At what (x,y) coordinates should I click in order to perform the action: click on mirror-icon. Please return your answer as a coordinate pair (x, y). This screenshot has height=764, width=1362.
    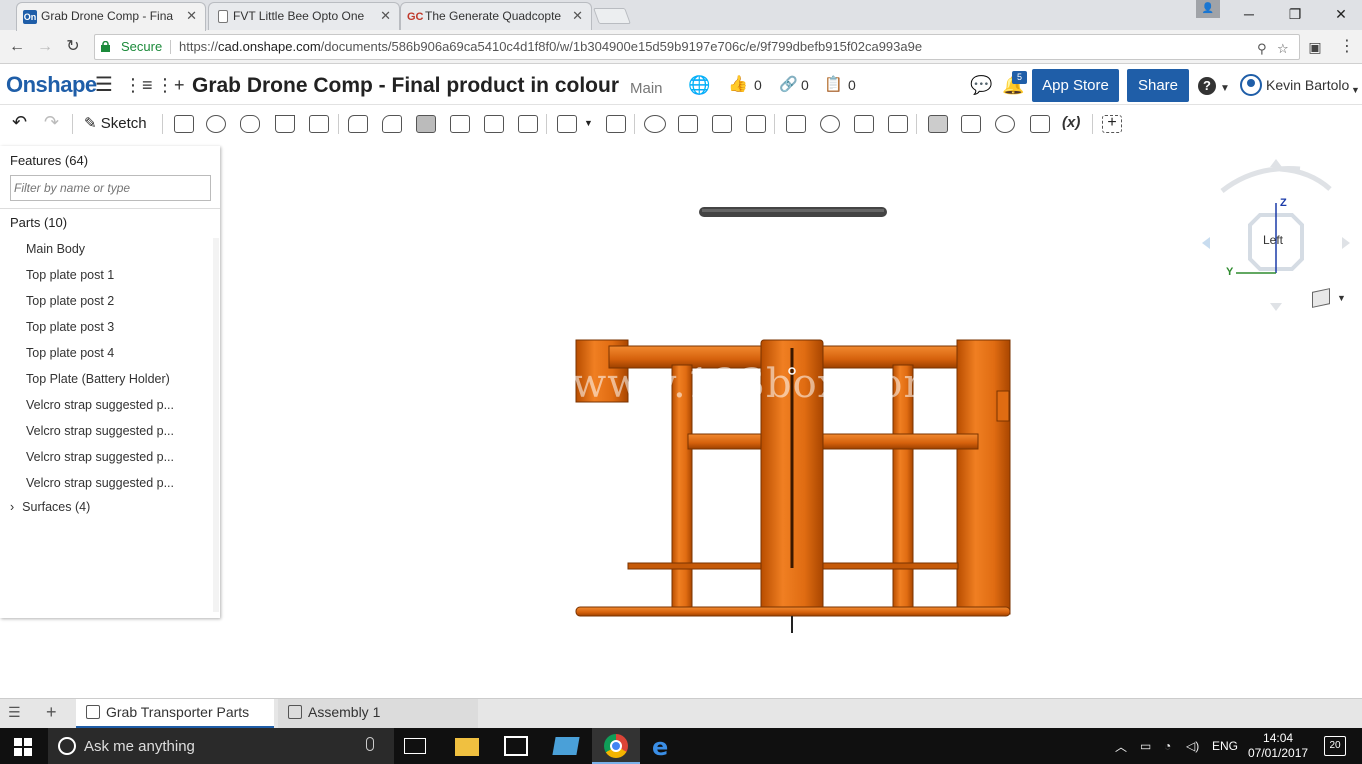
    Looking at the image, I should click on (616, 124).